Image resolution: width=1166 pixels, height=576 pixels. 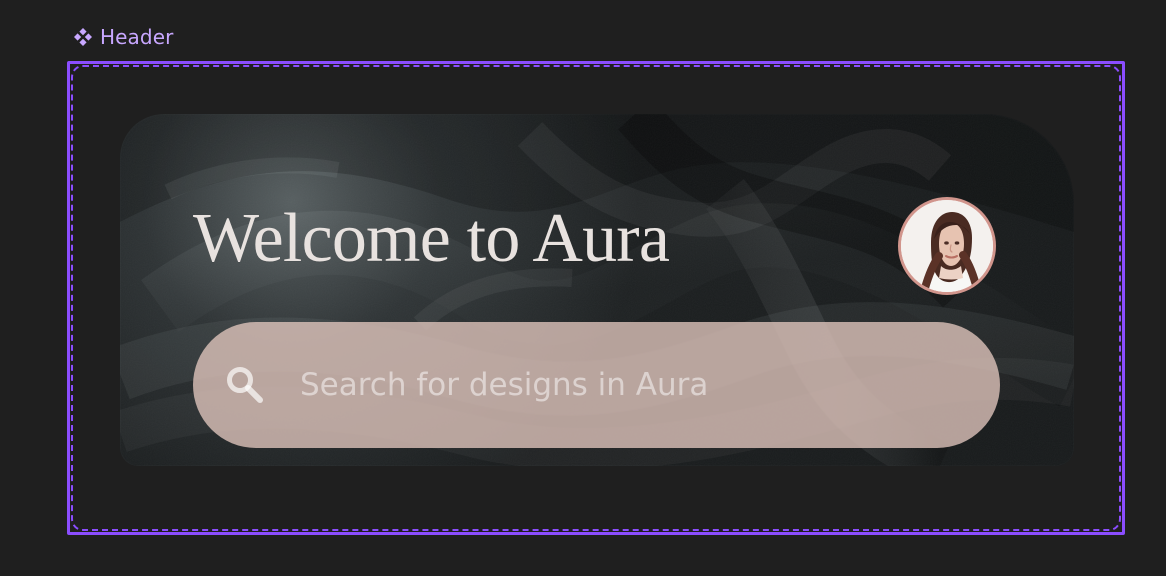 I want to click on component-label: Header, so click(x=122, y=37).